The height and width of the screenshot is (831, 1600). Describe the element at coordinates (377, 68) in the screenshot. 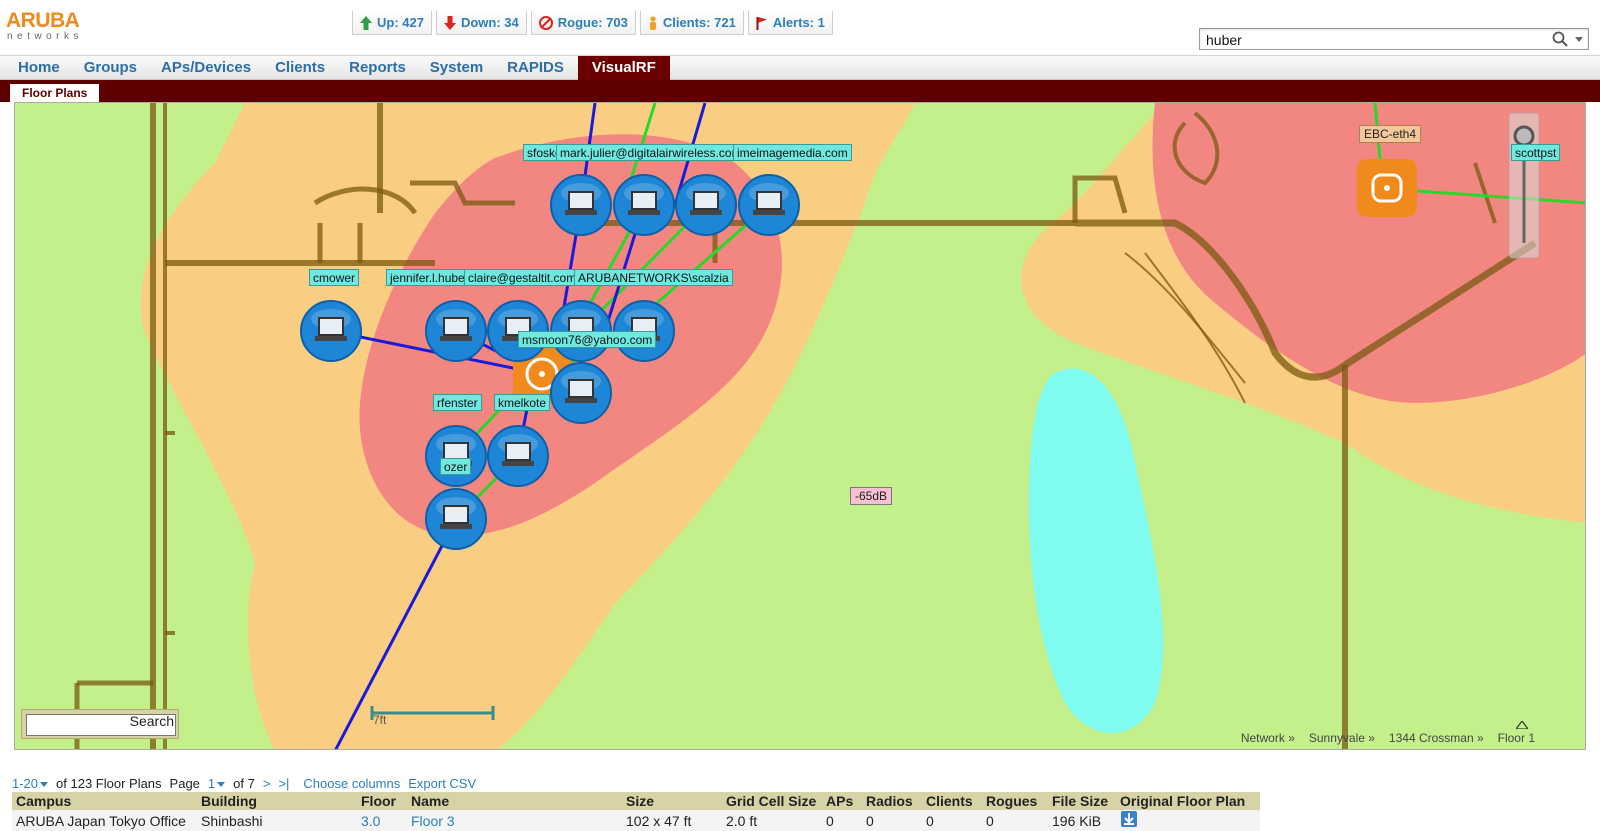

I see `nav-reports: Reports` at that location.